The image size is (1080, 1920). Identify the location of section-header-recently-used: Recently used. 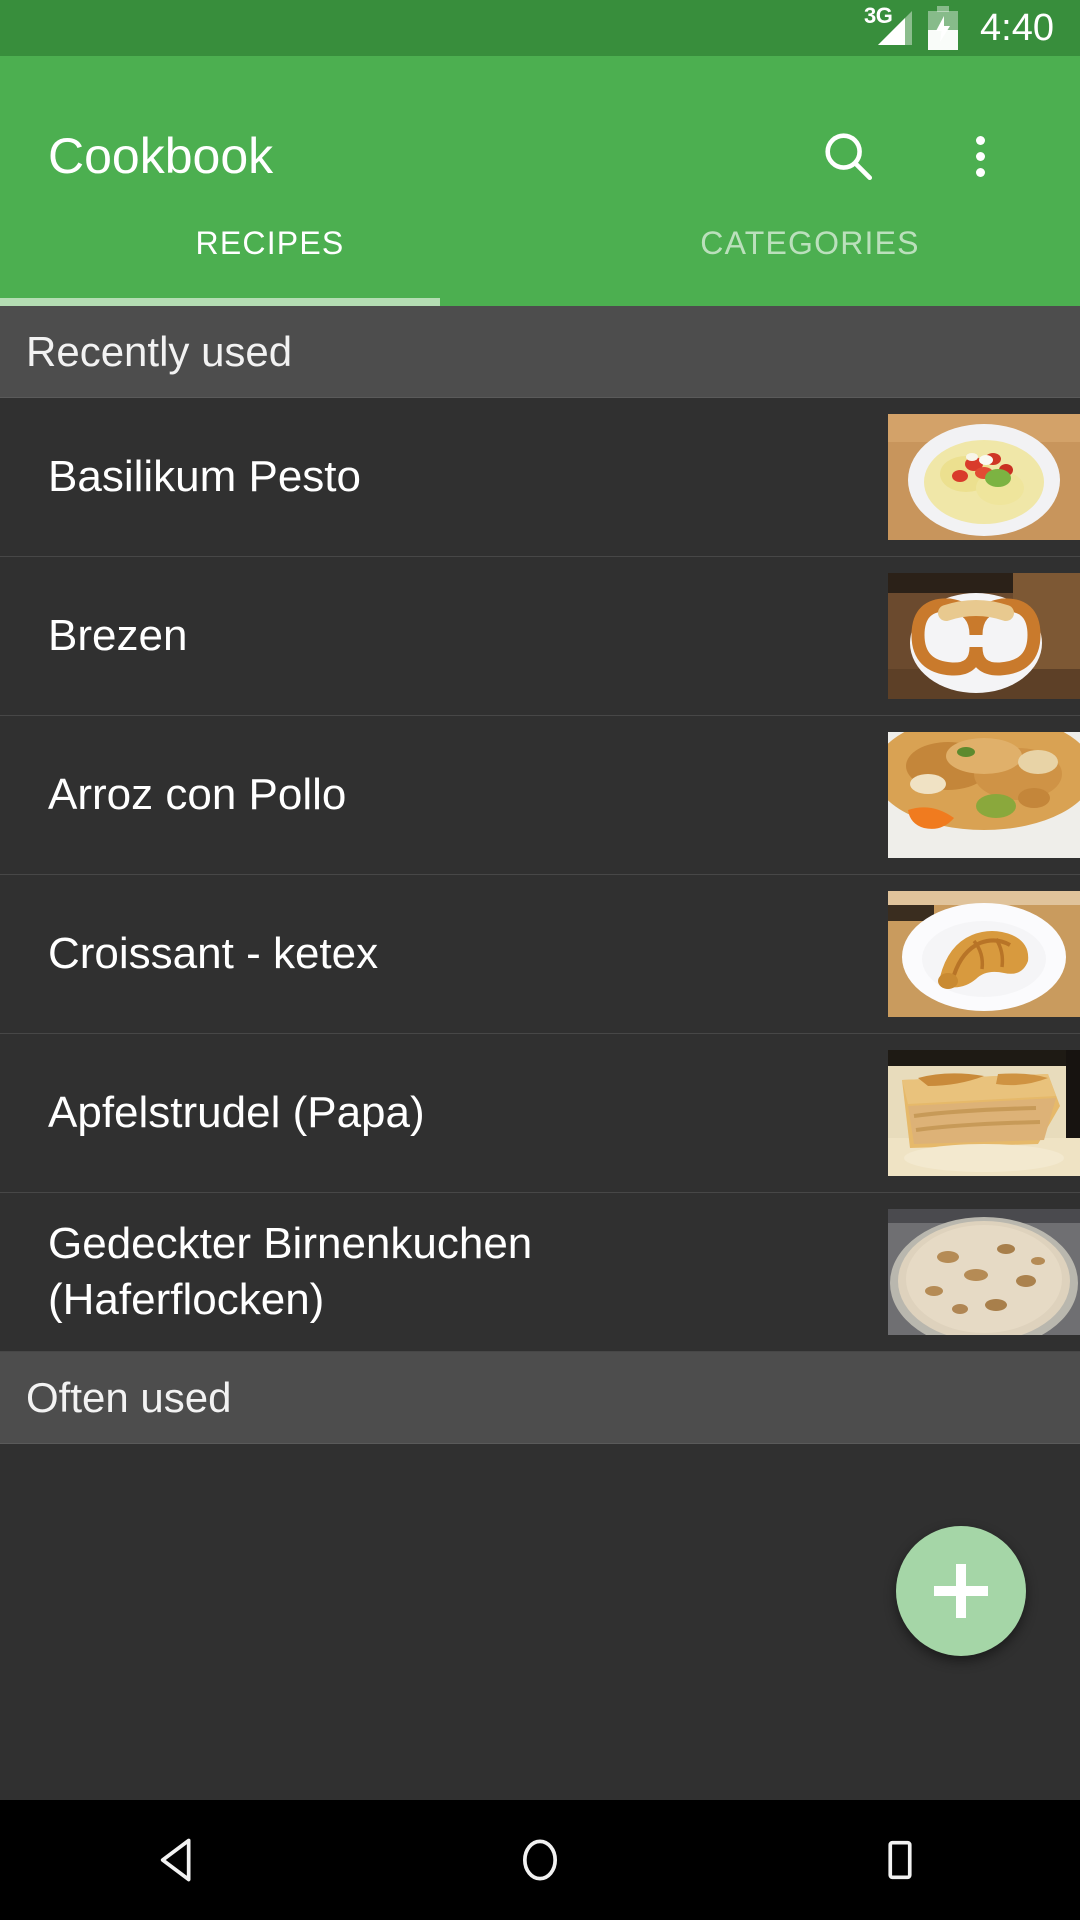
(540, 352).